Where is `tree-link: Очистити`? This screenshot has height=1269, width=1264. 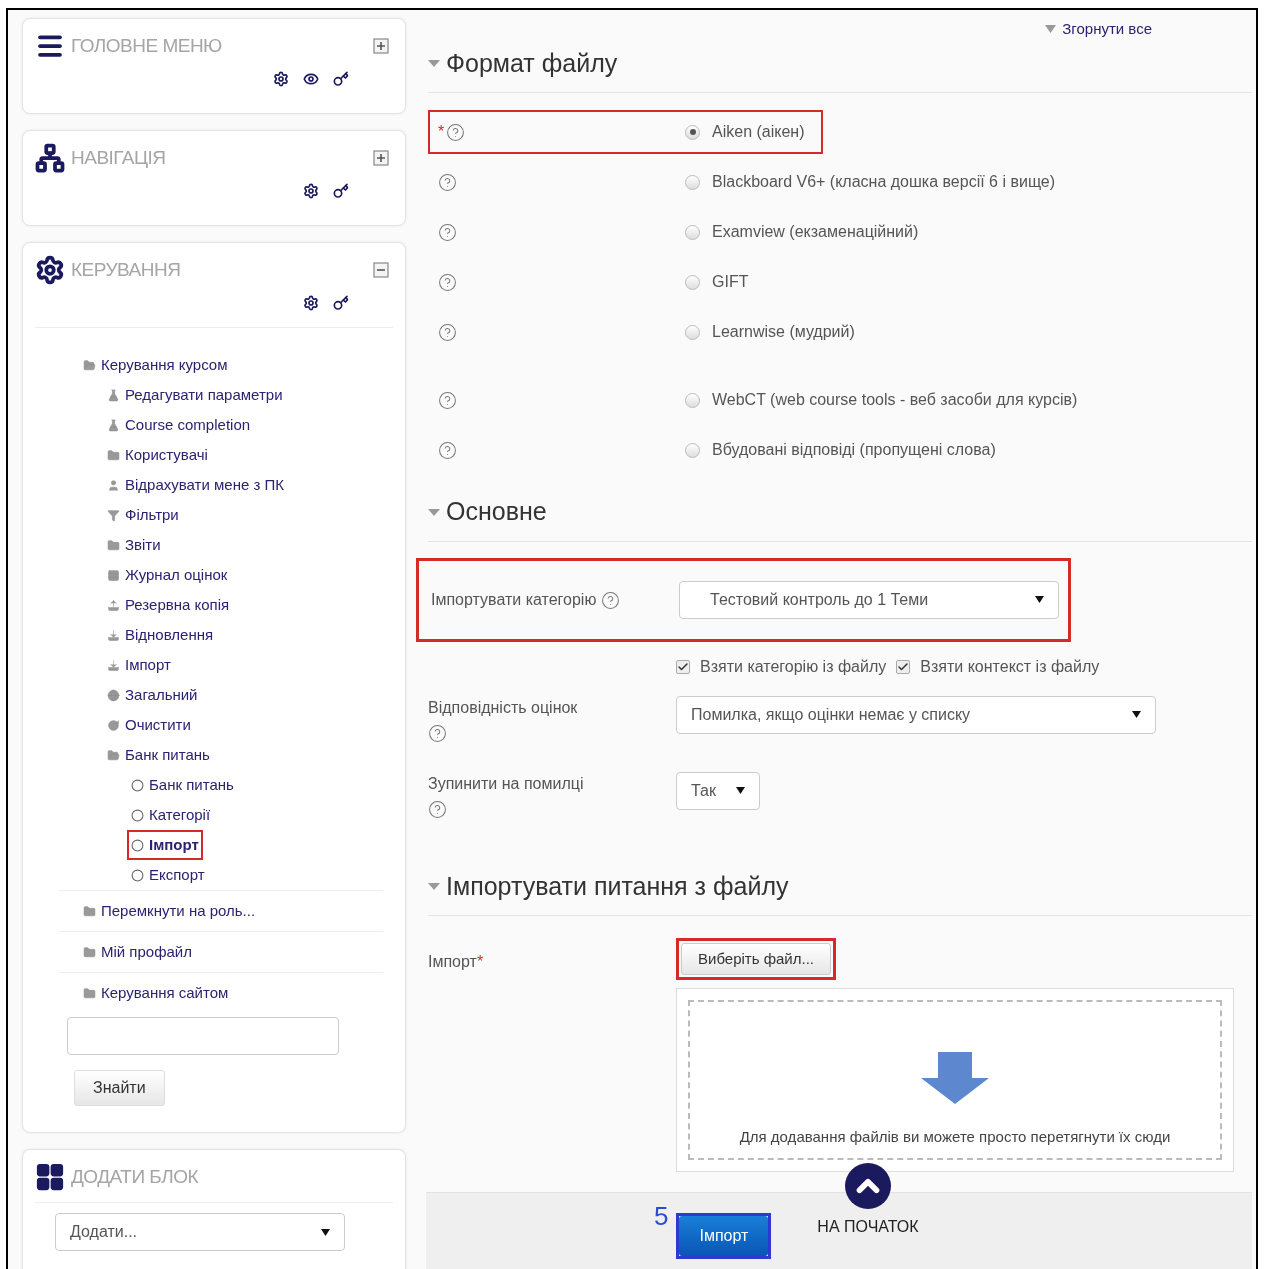
tree-link: Очистити is located at coordinates (158, 725).